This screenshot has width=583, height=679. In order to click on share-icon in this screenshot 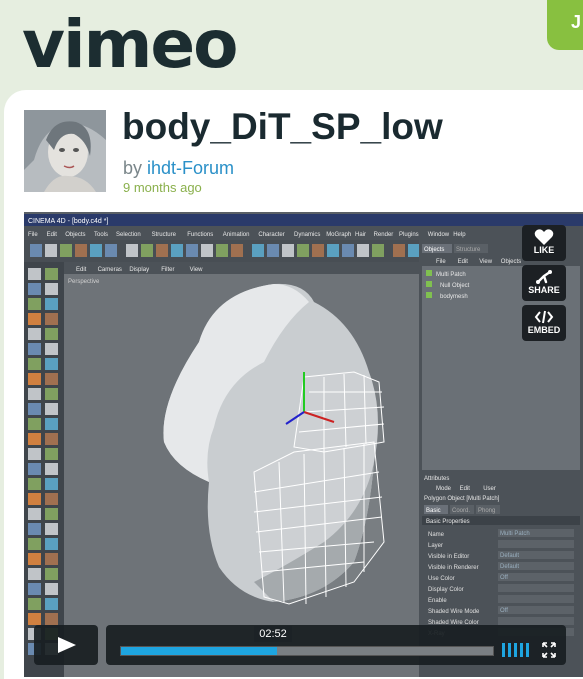, I will do `click(544, 275)`.